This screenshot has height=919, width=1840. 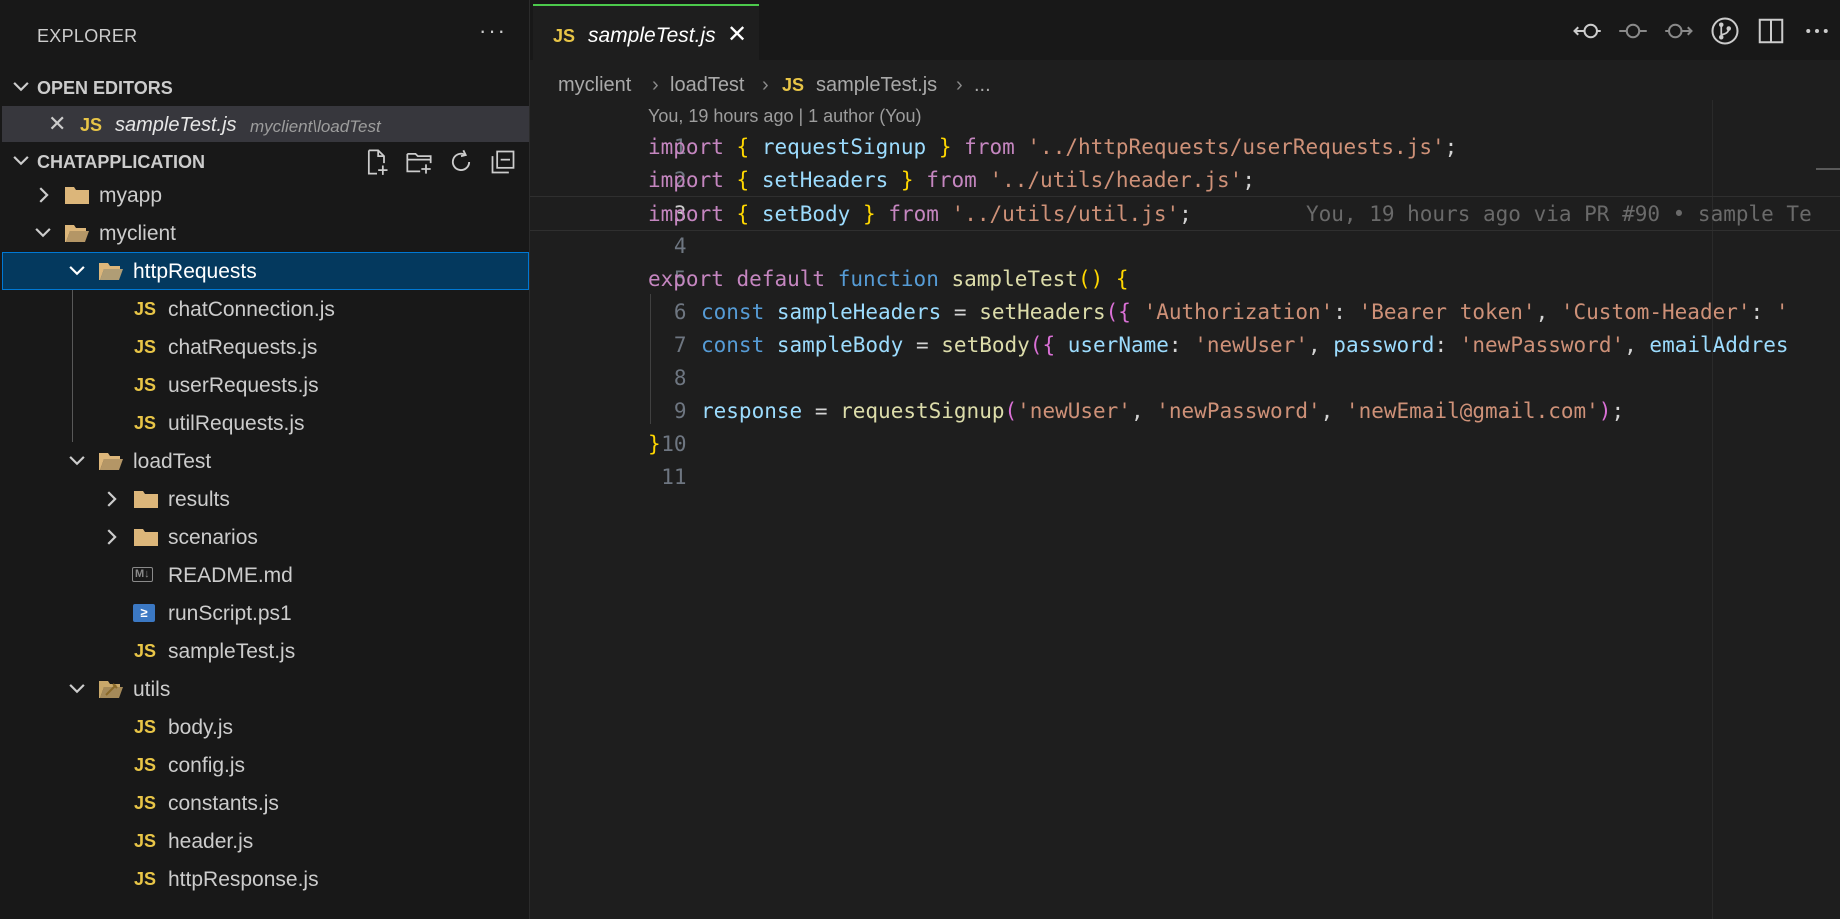 I want to click on current-change-icon, so click(x=1633, y=31).